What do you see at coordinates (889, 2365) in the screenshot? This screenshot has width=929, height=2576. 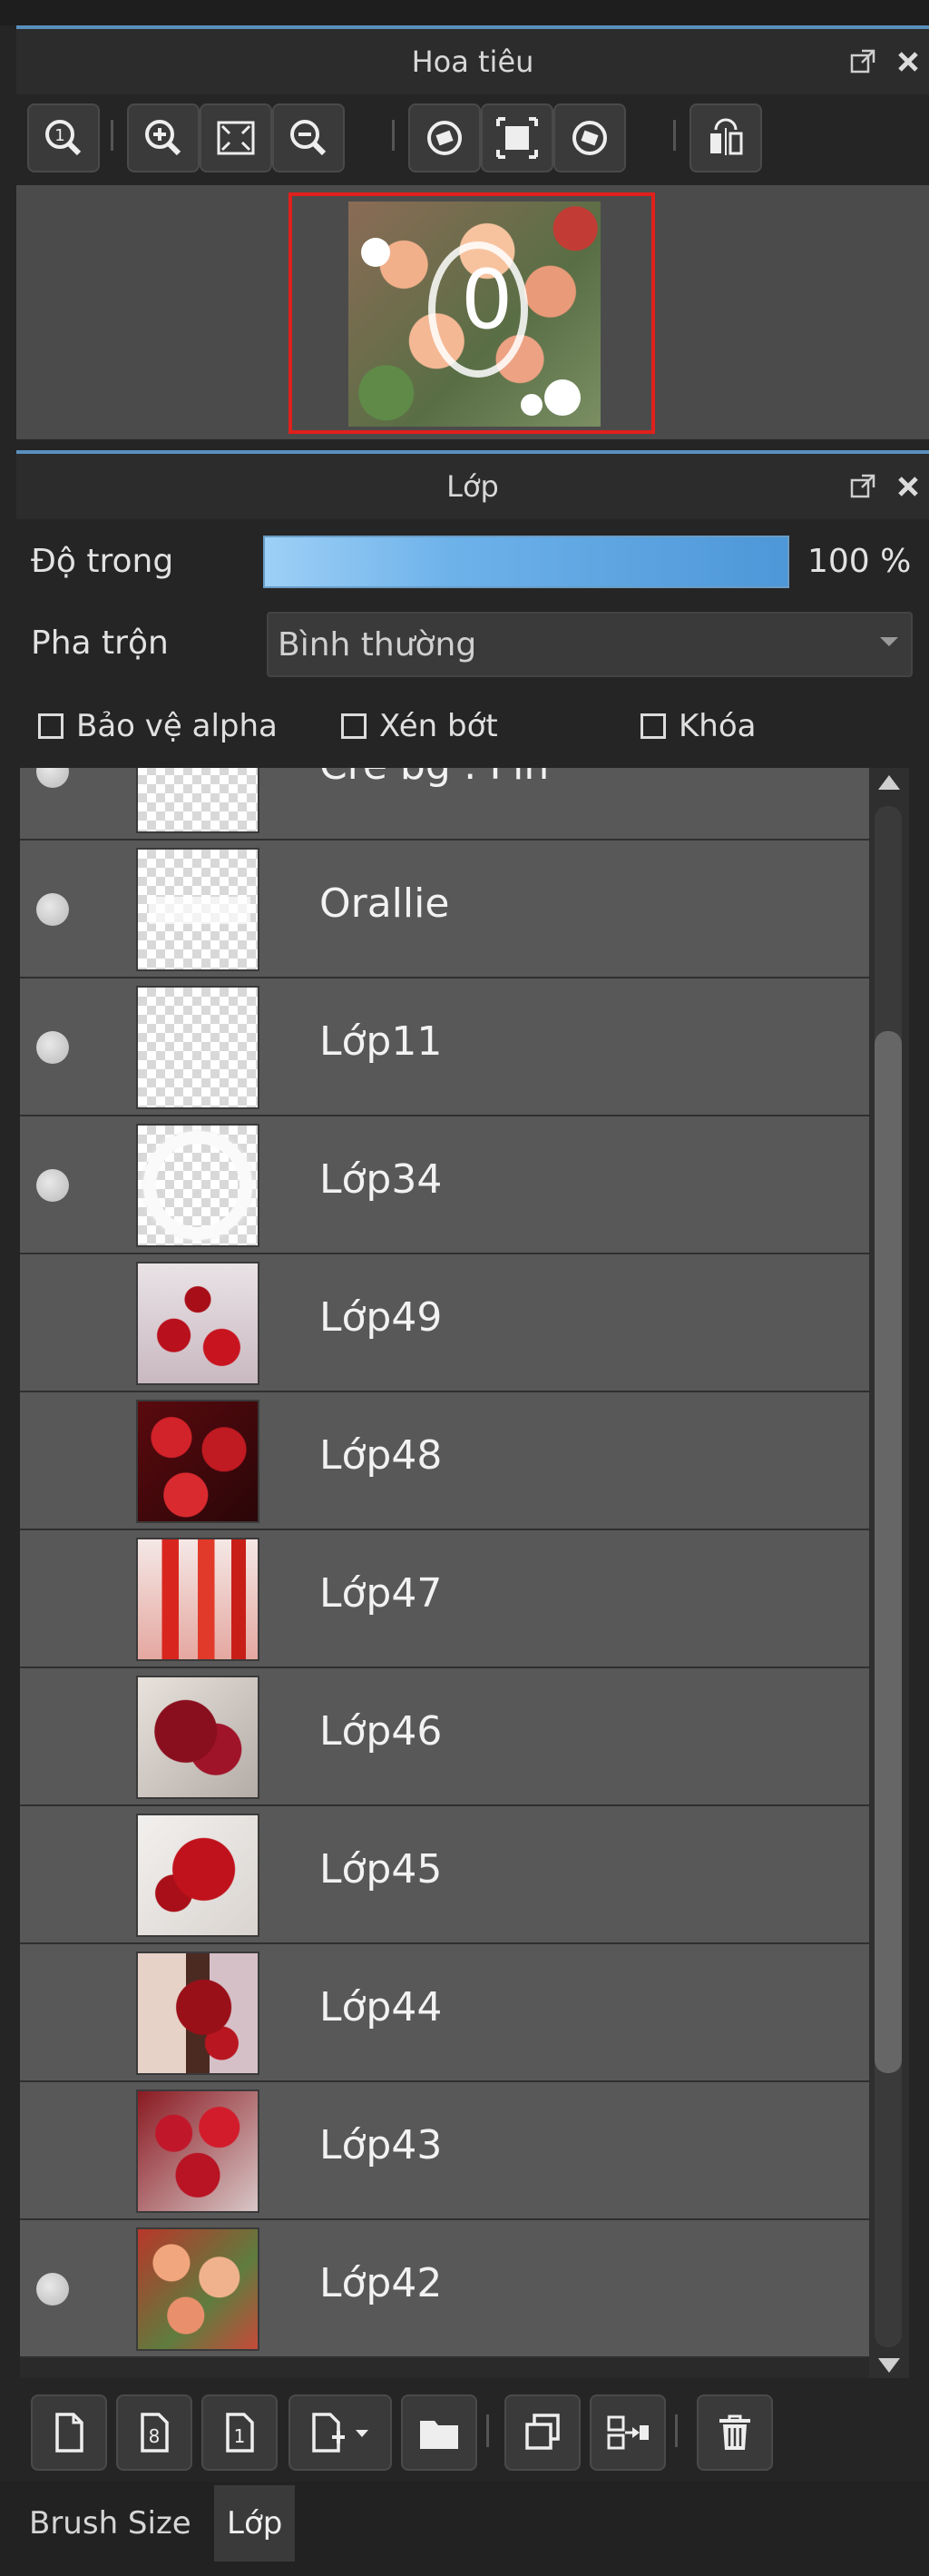 I see `scroll-down-icon` at bounding box center [889, 2365].